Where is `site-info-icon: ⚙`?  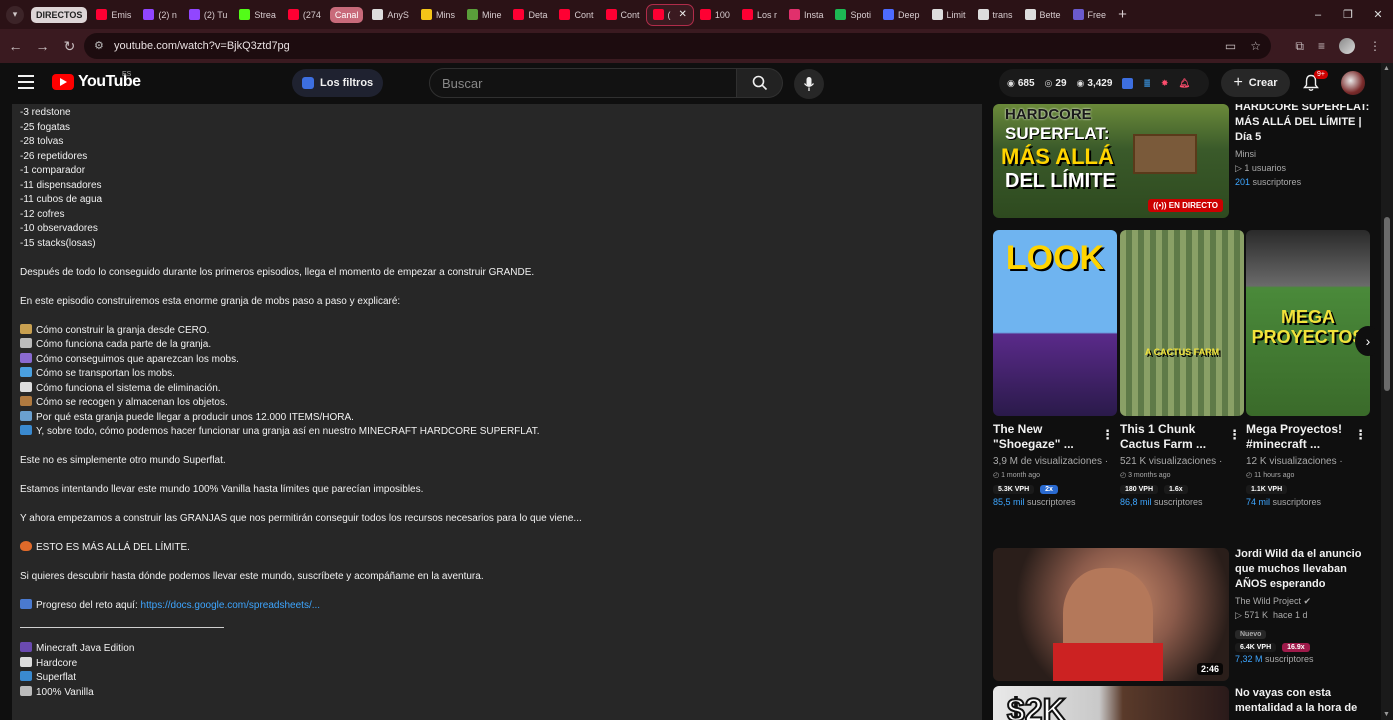
site-info-icon: ⚙ is located at coordinates (101, 46).